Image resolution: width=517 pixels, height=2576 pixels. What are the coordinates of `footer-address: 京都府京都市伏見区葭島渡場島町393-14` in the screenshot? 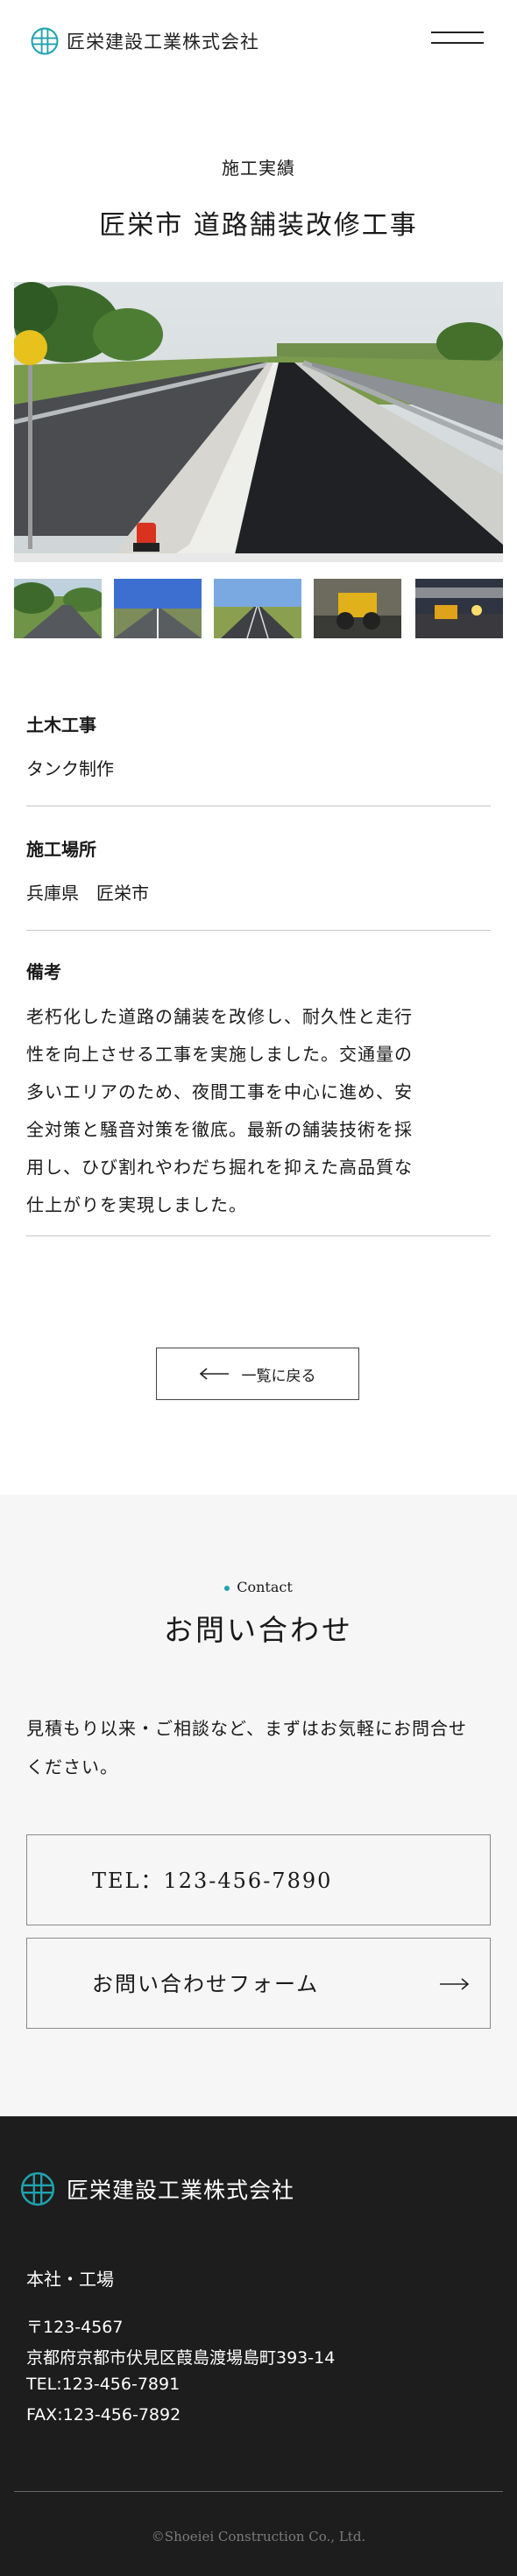 It's located at (181, 2358).